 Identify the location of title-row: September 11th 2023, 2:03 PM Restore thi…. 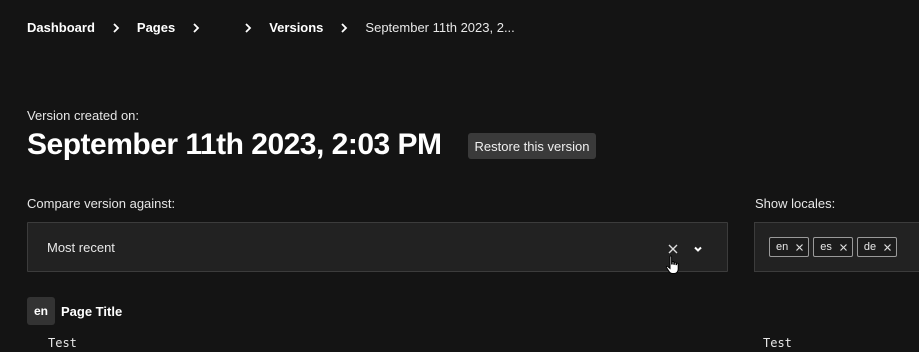
(312, 145).